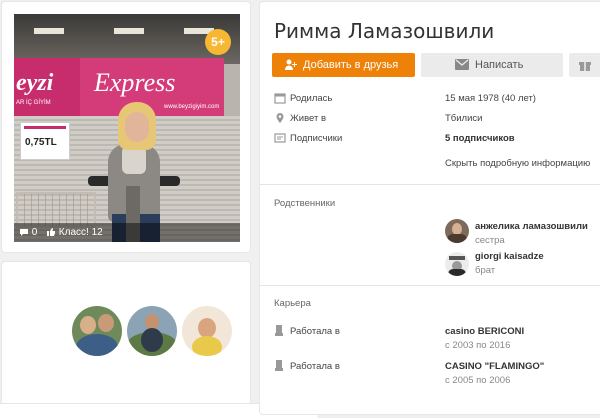 The image size is (600, 418). I want to click on relative-relation: сестра, so click(490, 240).